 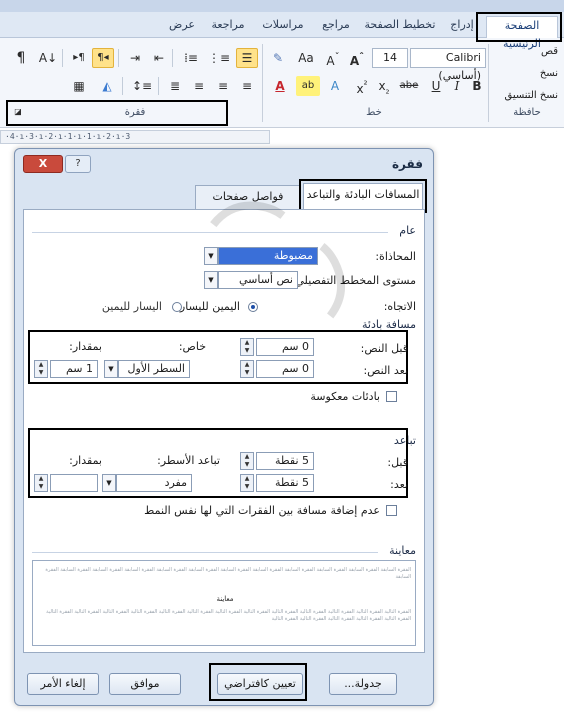 I want to click on align-left-icon: ≡, so click(x=199, y=86).